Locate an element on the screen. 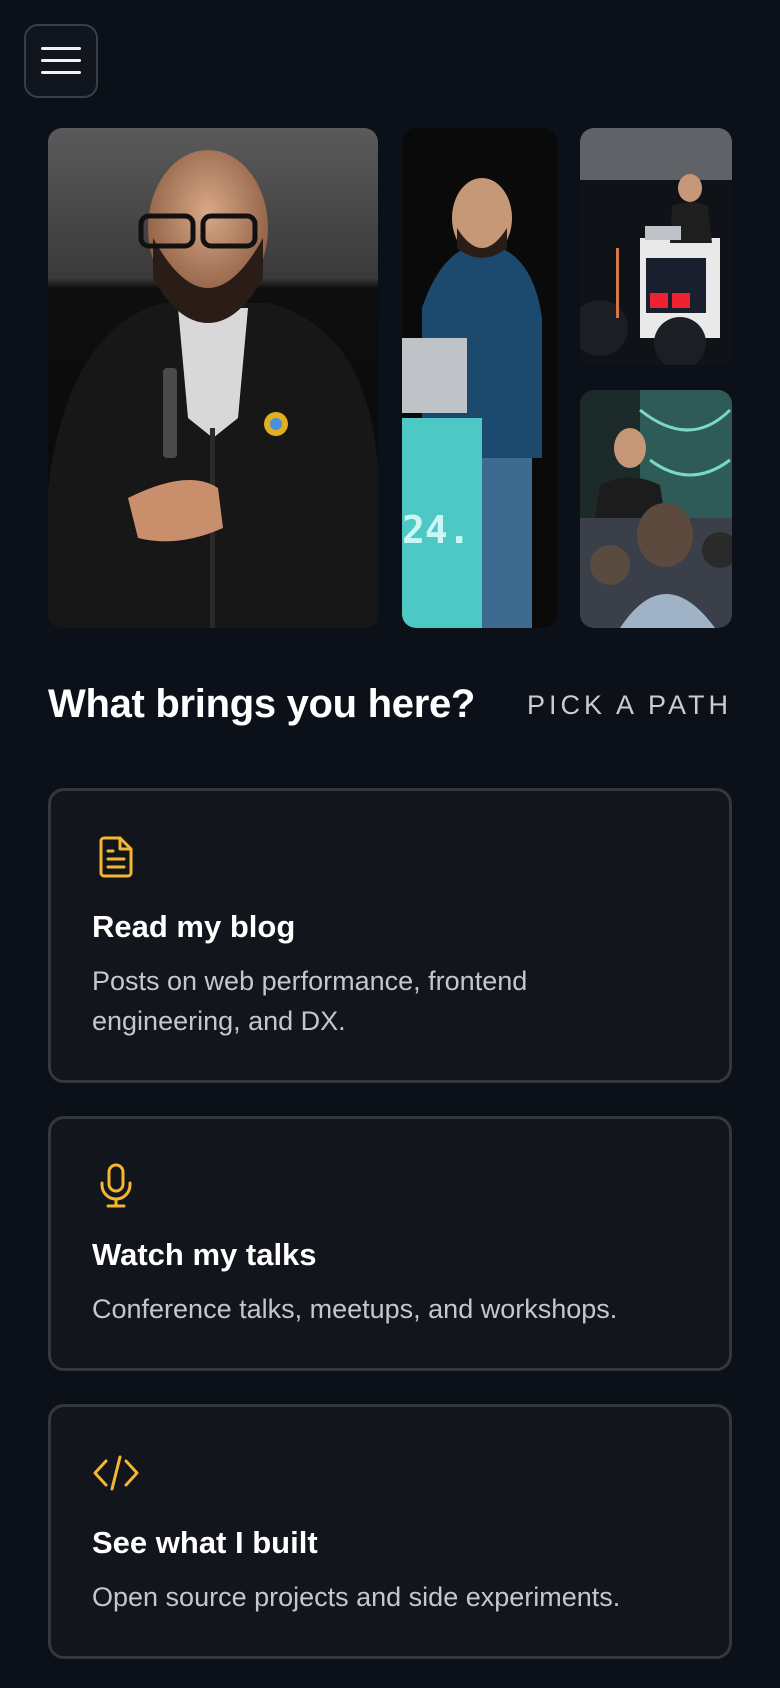  speaker-portrait-photo is located at coordinates (213, 378).